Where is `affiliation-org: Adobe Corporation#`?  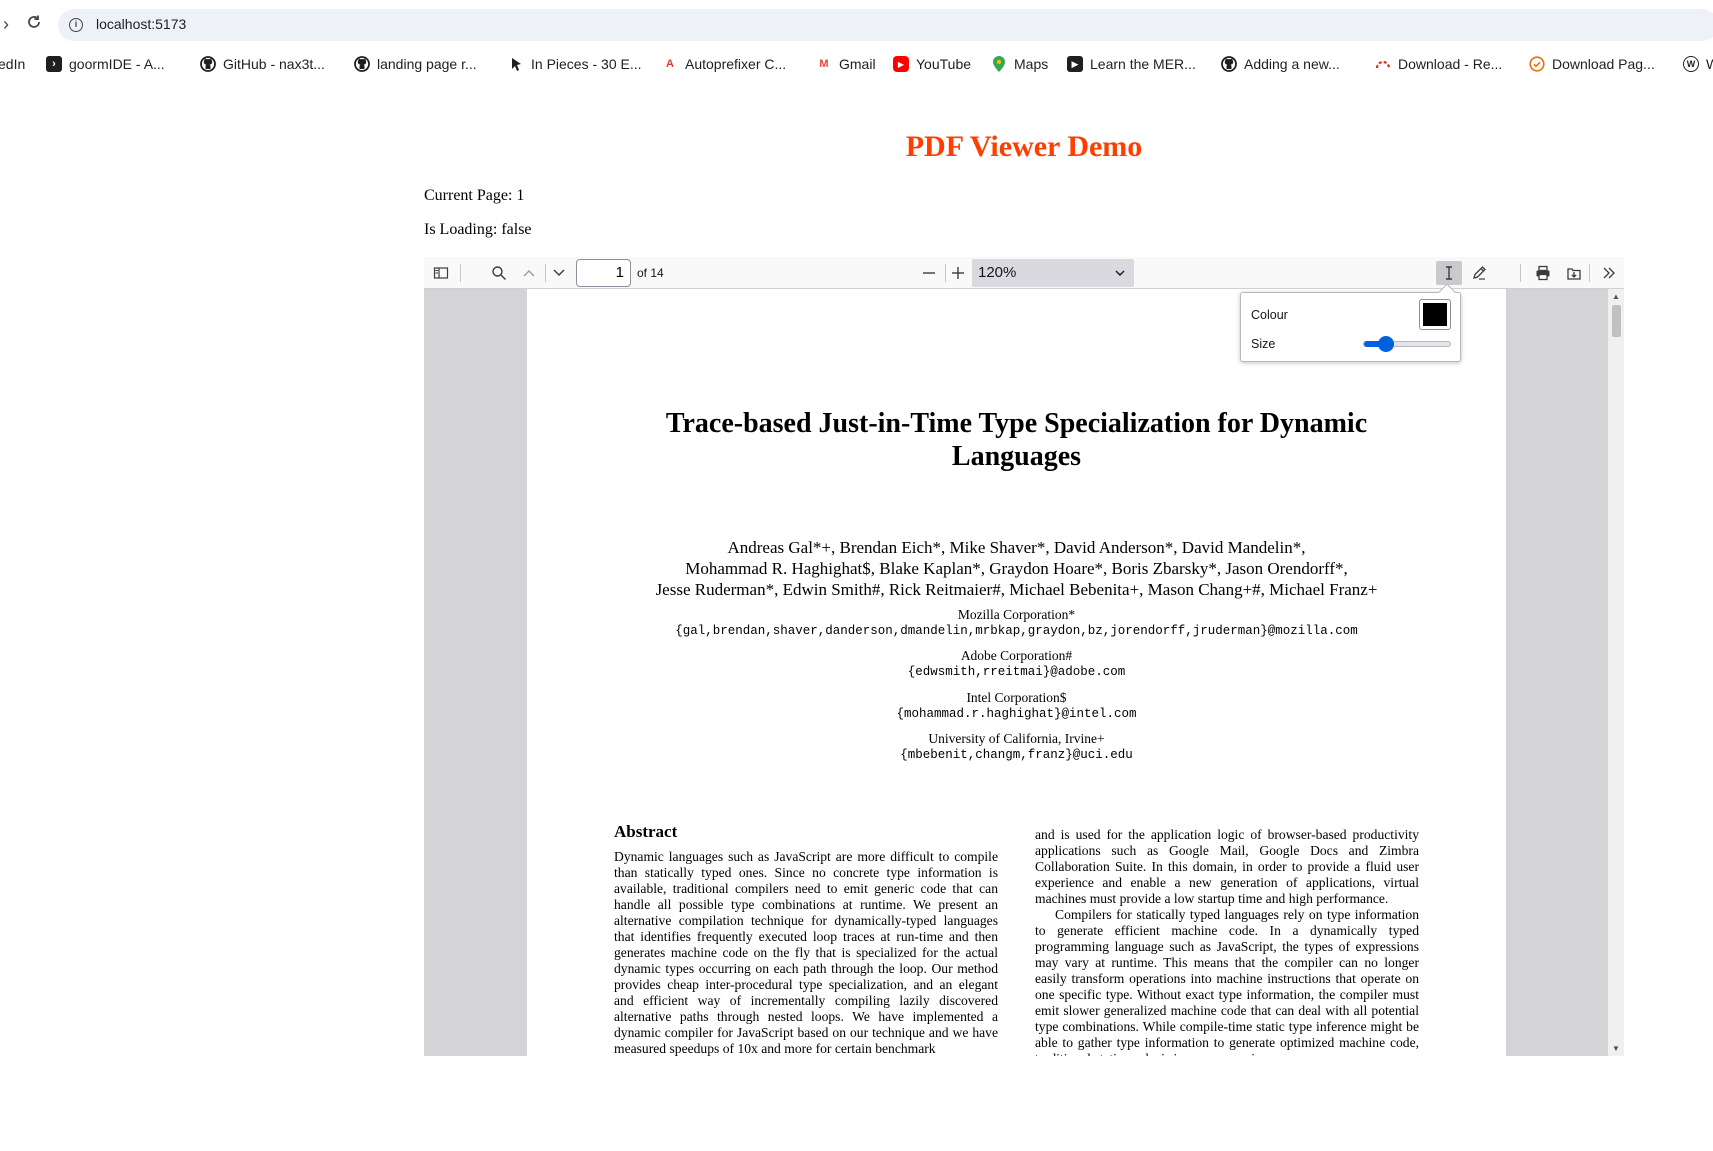
affiliation-org: Adobe Corporation# is located at coordinates (1016, 655).